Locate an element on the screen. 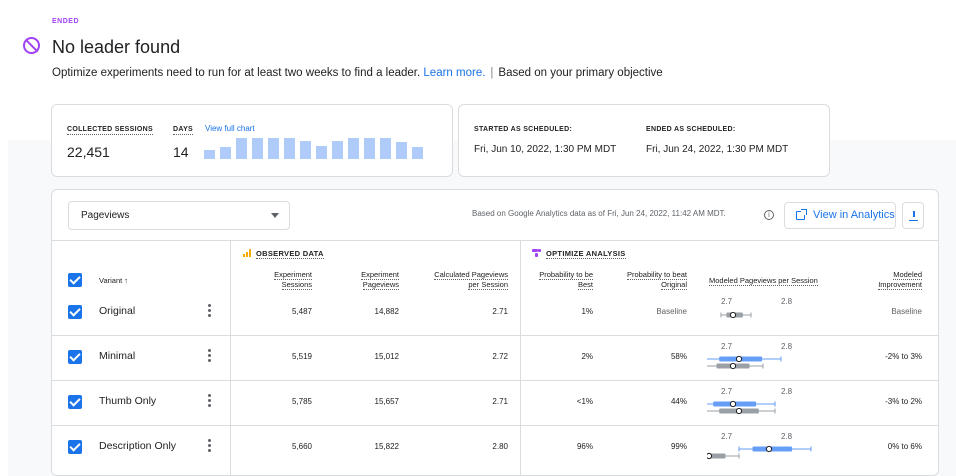  pageviews-column-header: Experiment Pageviews is located at coordinates (369, 280).